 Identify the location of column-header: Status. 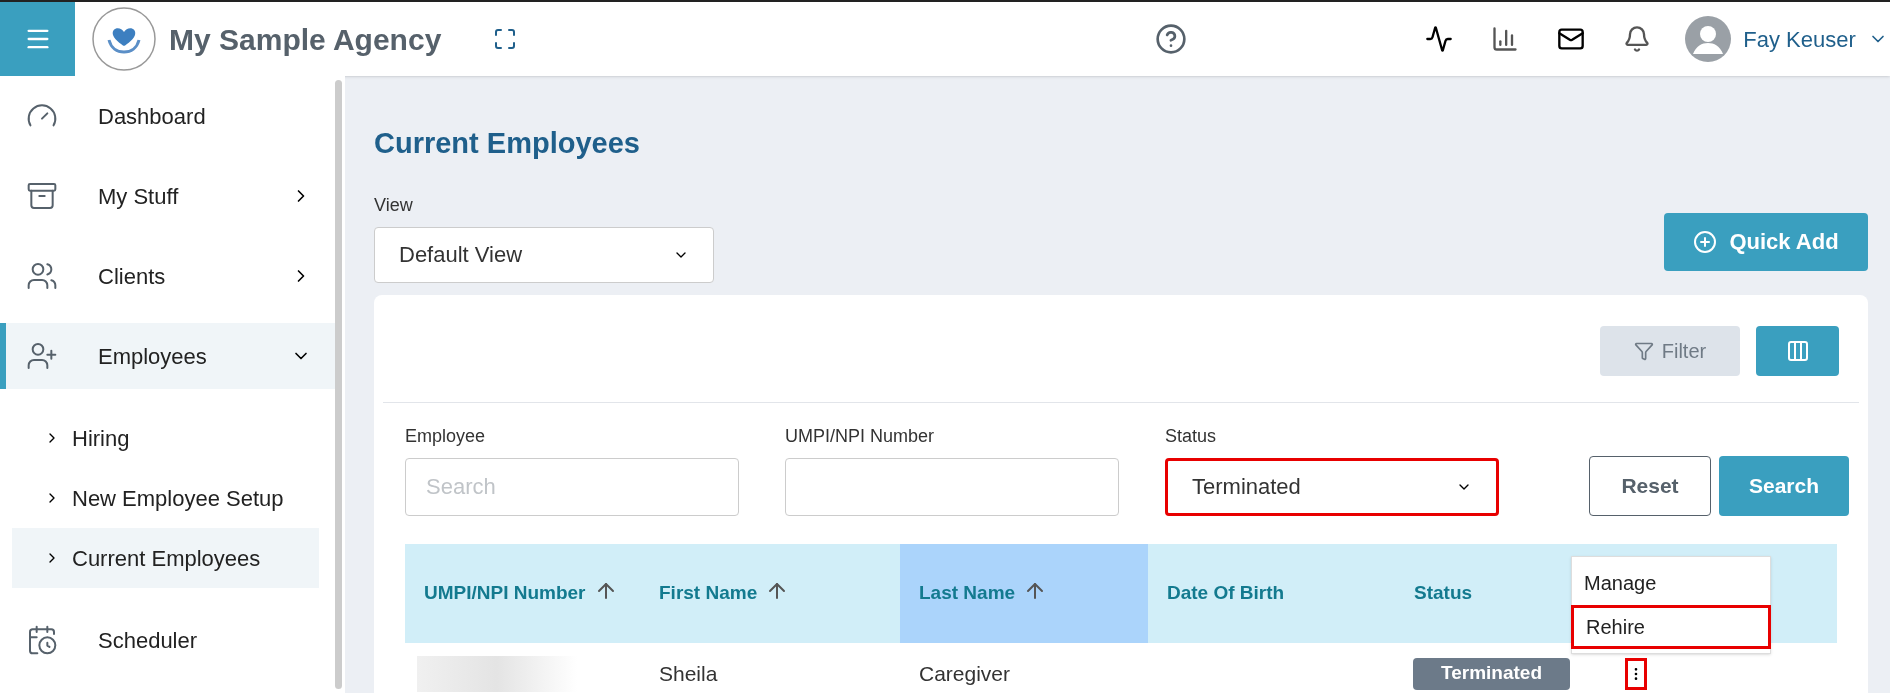
(1482, 593).